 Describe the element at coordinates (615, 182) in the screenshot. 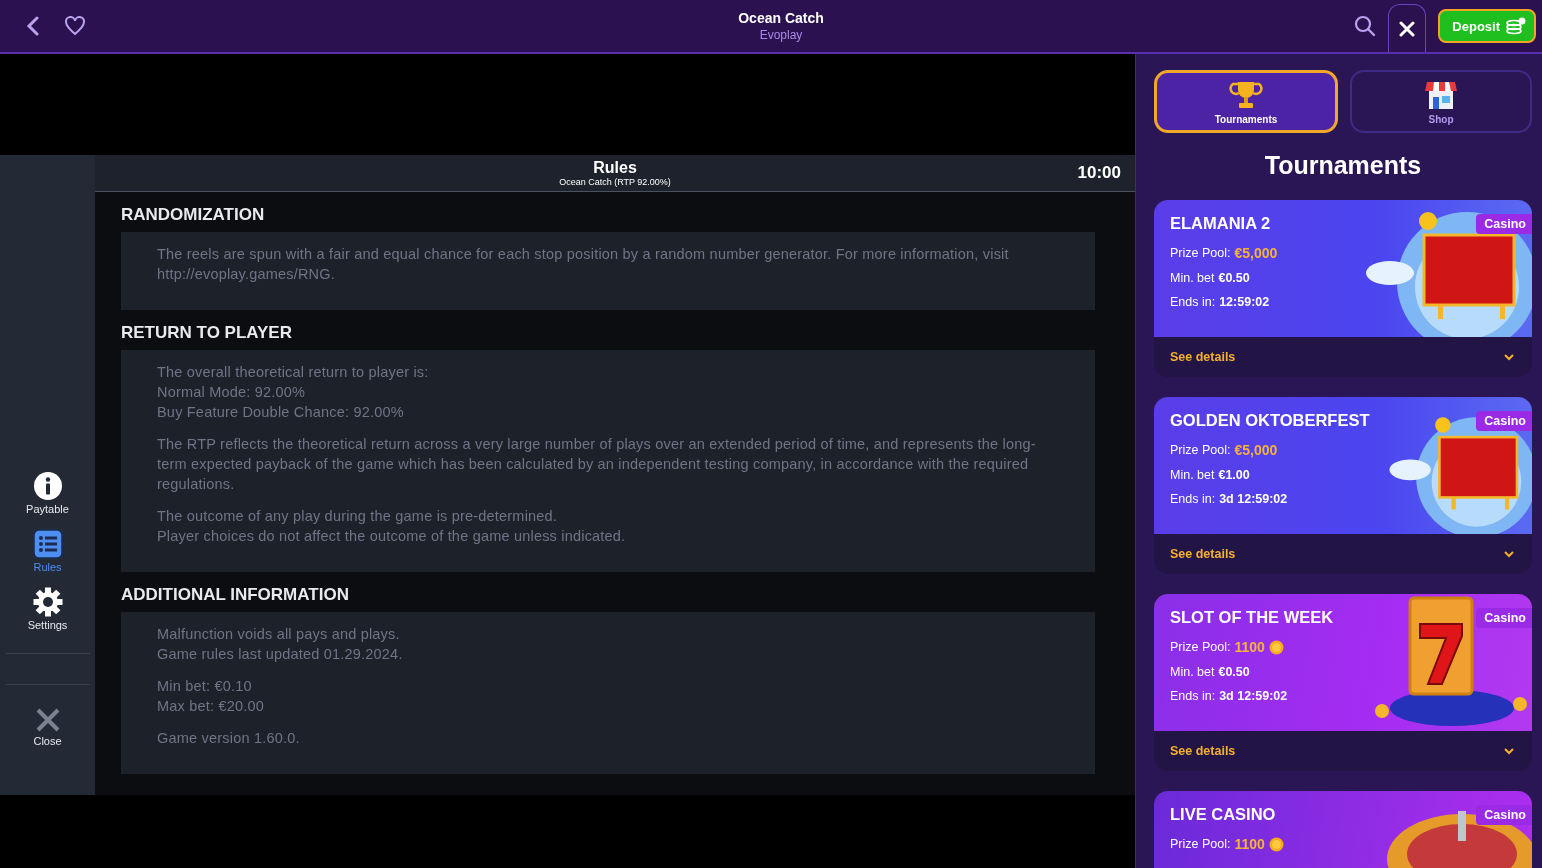

I see `rules-subtitle: Ocean Catch (RTP 92.00%)` at that location.